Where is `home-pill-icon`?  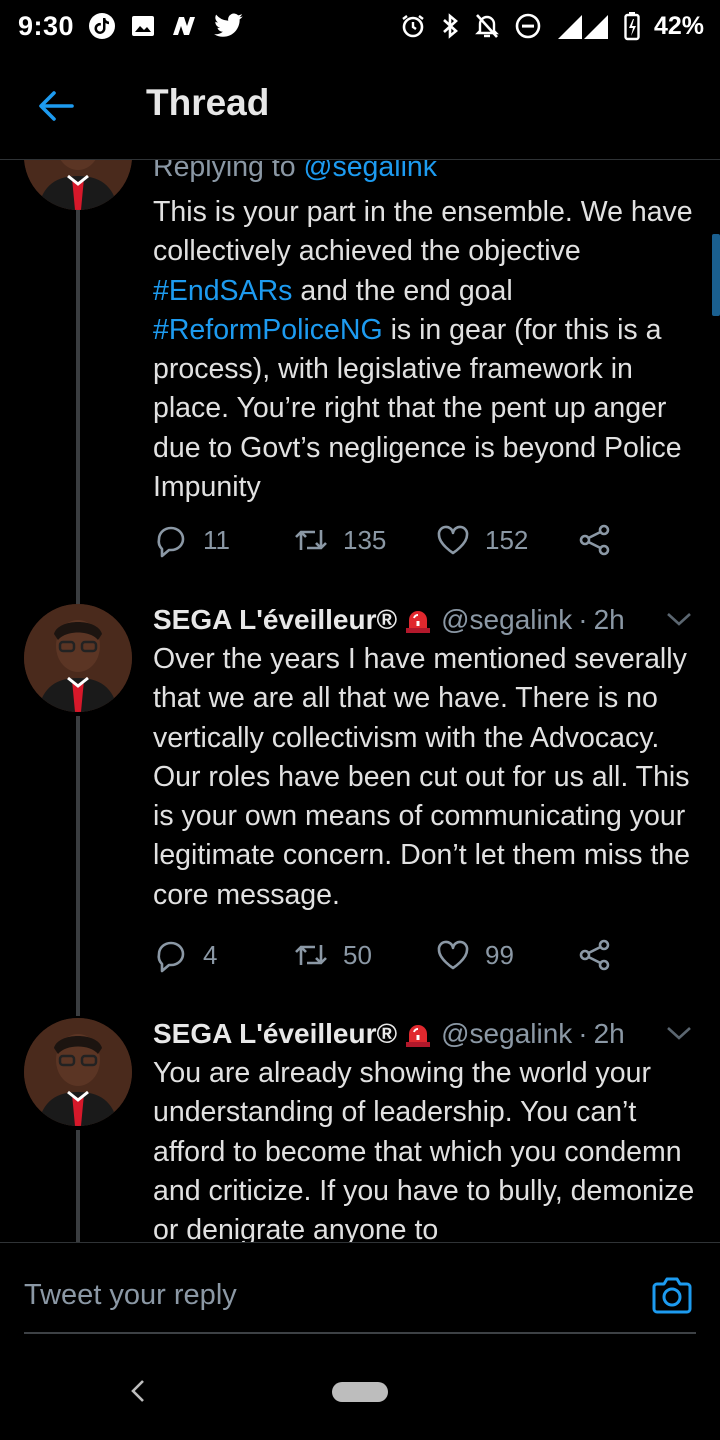
home-pill-icon is located at coordinates (360, 1392).